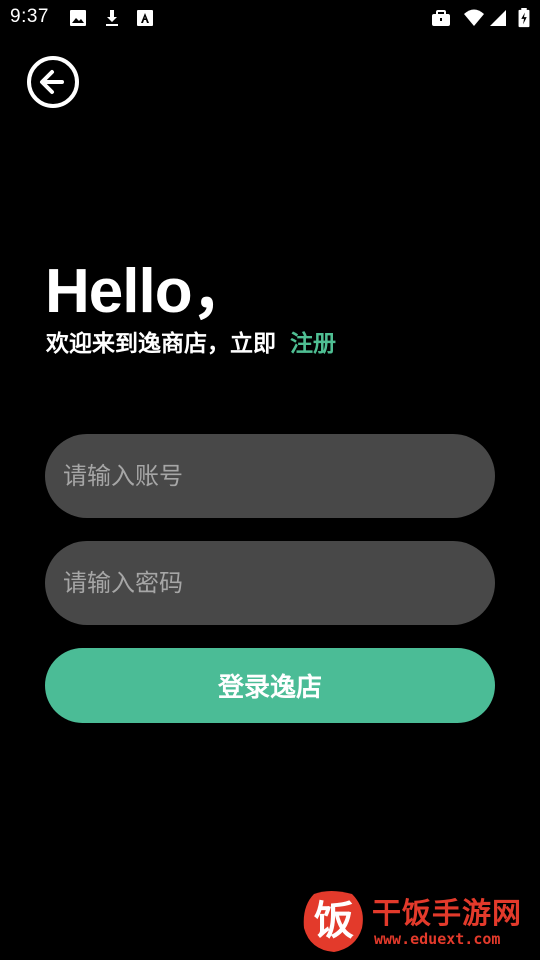 The image size is (540, 960). What do you see at coordinates (112, 18) in the screenshot?
I see `download-icon` at bounding box center [112, 18].